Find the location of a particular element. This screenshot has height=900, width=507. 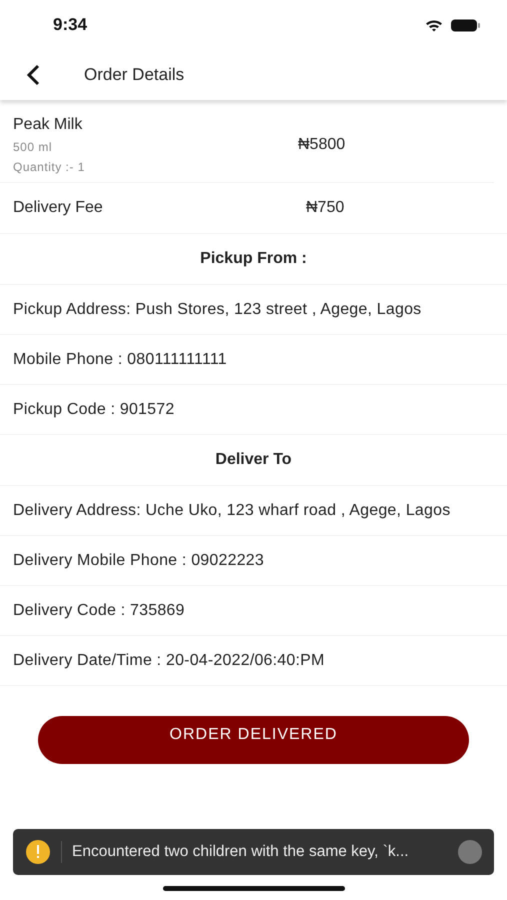

dismiss-icon is located at coordinates (470, 852).